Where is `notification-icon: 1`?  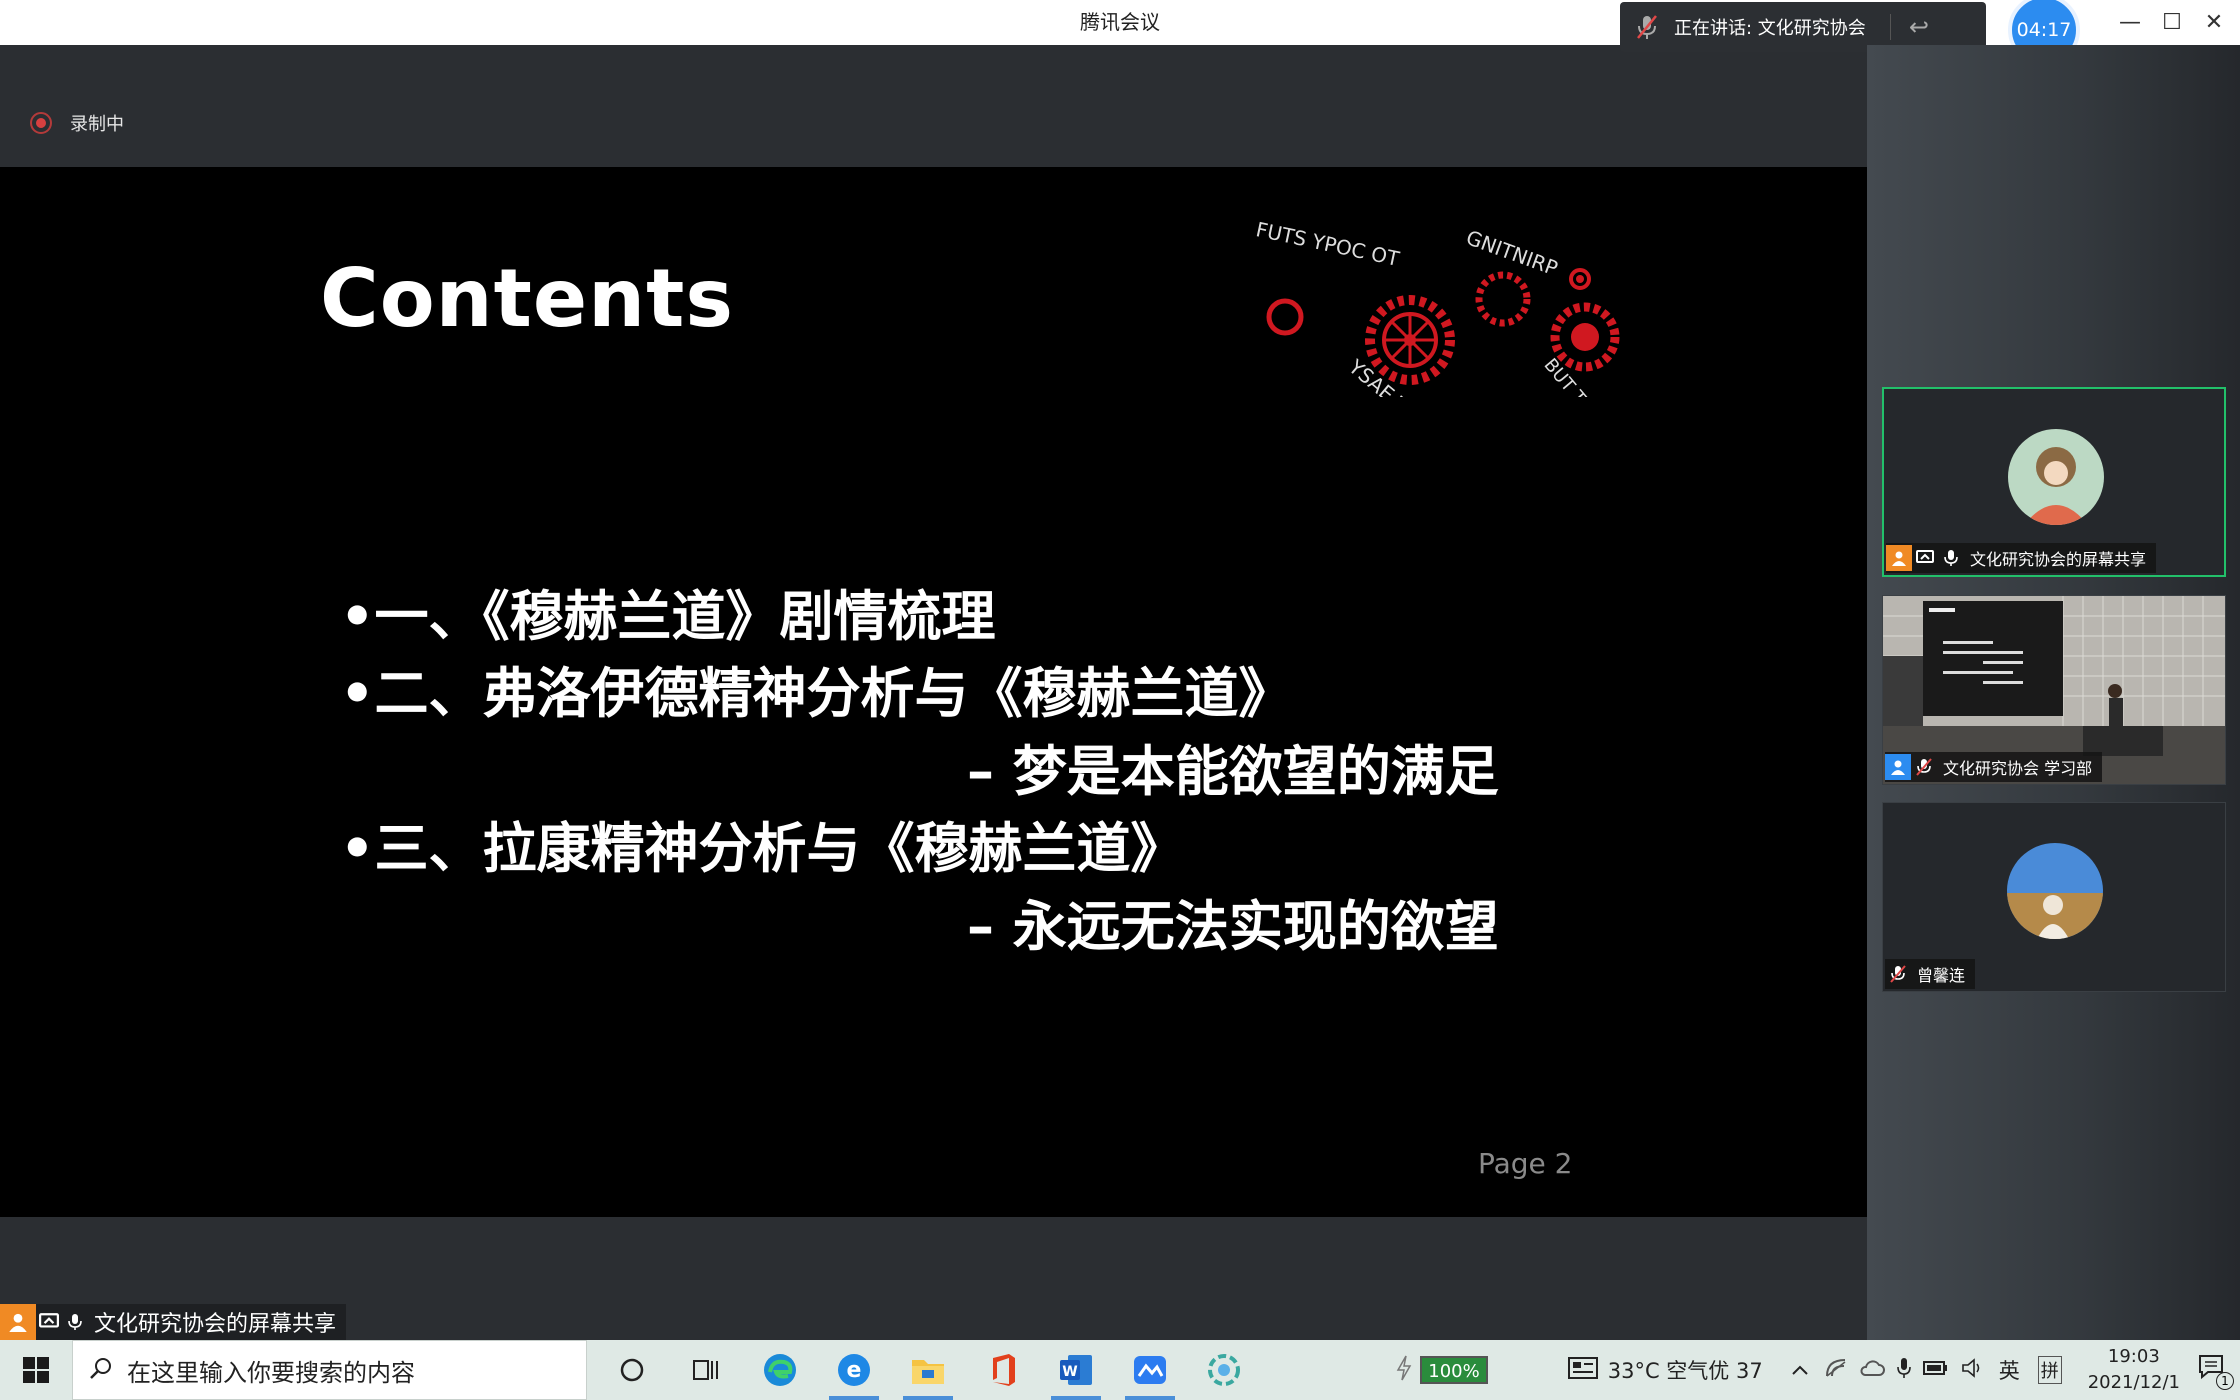 notification-icon: 1 is located at coordinates (2216, 1372).